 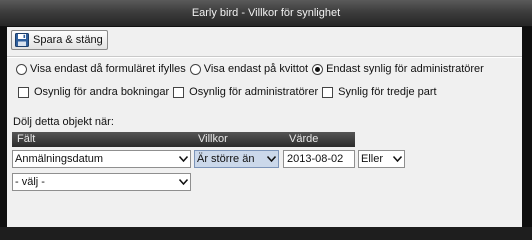 I want to click on condition-select: Är större än, so click(x=236, y=159).